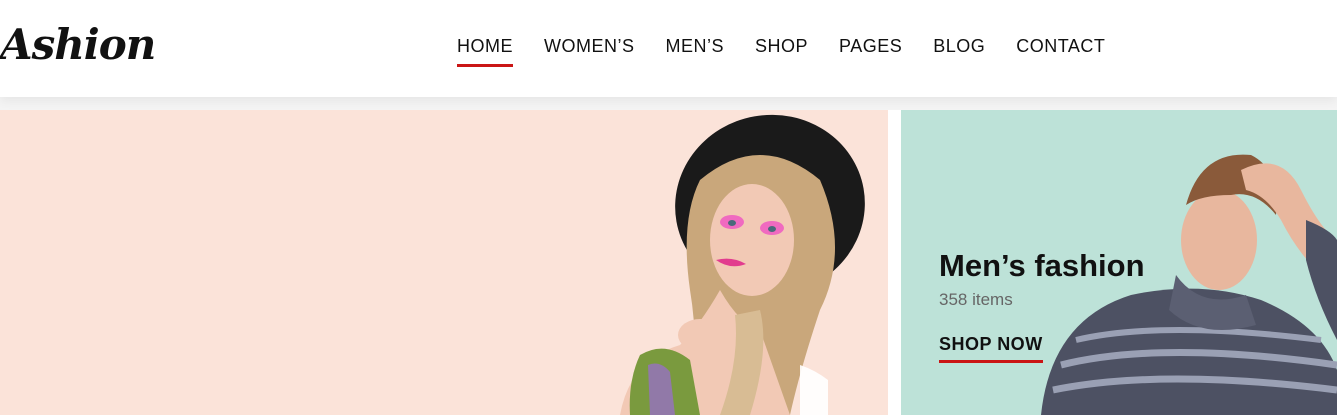 Image resolution: width=1337 pixels, height=415 pixels. What do you see at coordinates (668, 103) in the screenshot?
I see `header-shadow-strip` at bounding box center [668, 103].